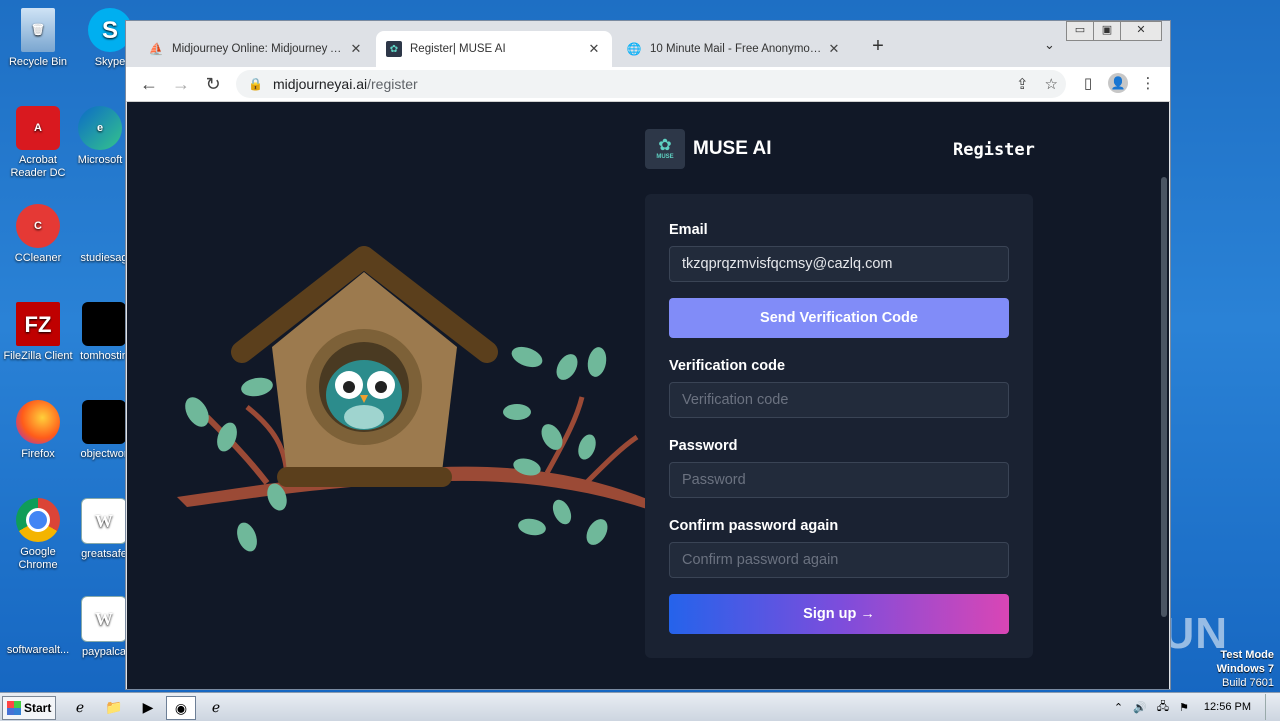 Image resolution: width=1280 pixels, height=721 pixels. Describe the element at coordinates (110, 62) in the screenshot. I see `desktop-icon-label: Skype` at that location.